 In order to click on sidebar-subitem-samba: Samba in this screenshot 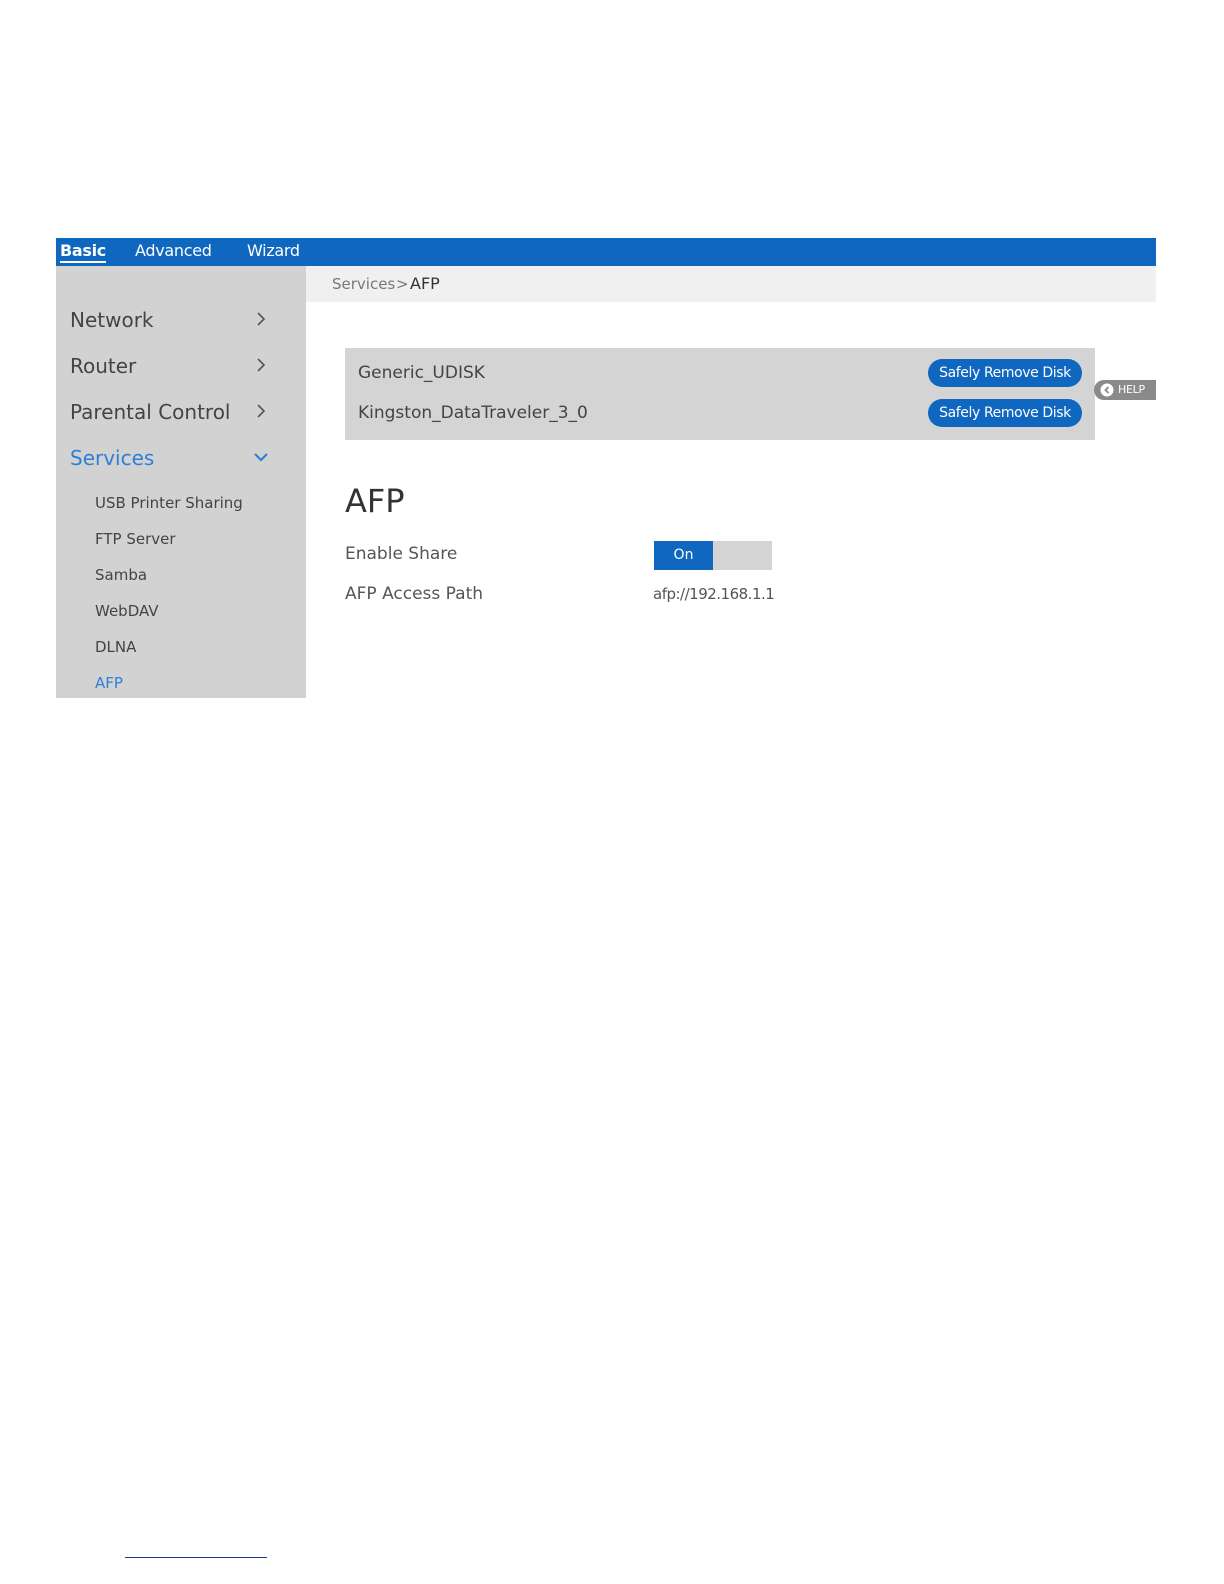, I will do `click(121, 575)`.